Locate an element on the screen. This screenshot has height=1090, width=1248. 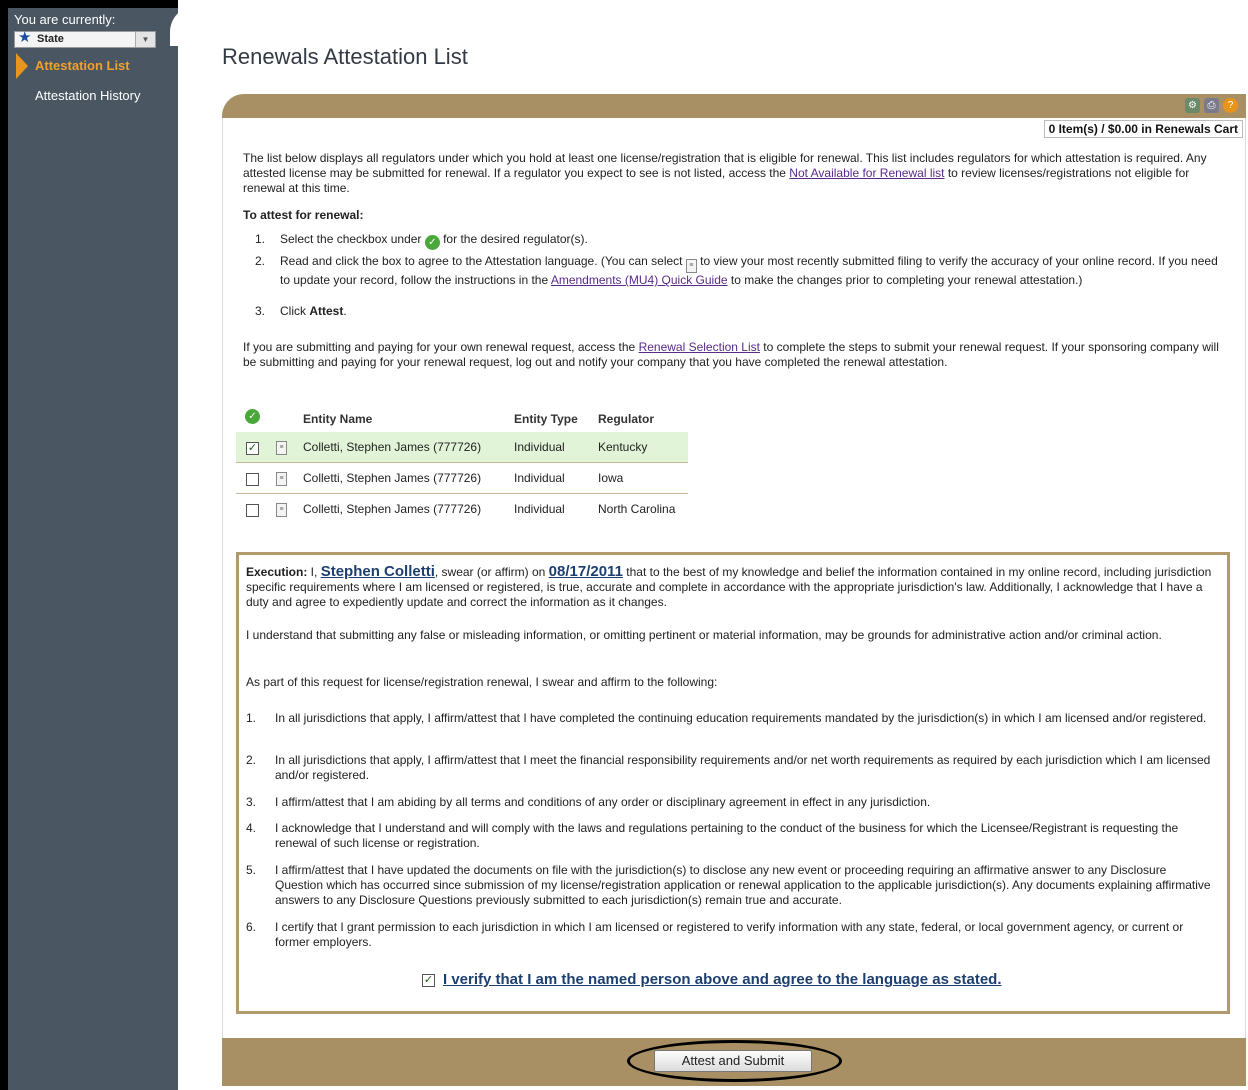
not-available-link: Not Available for Renewal list is located at coordinates (866, 173).